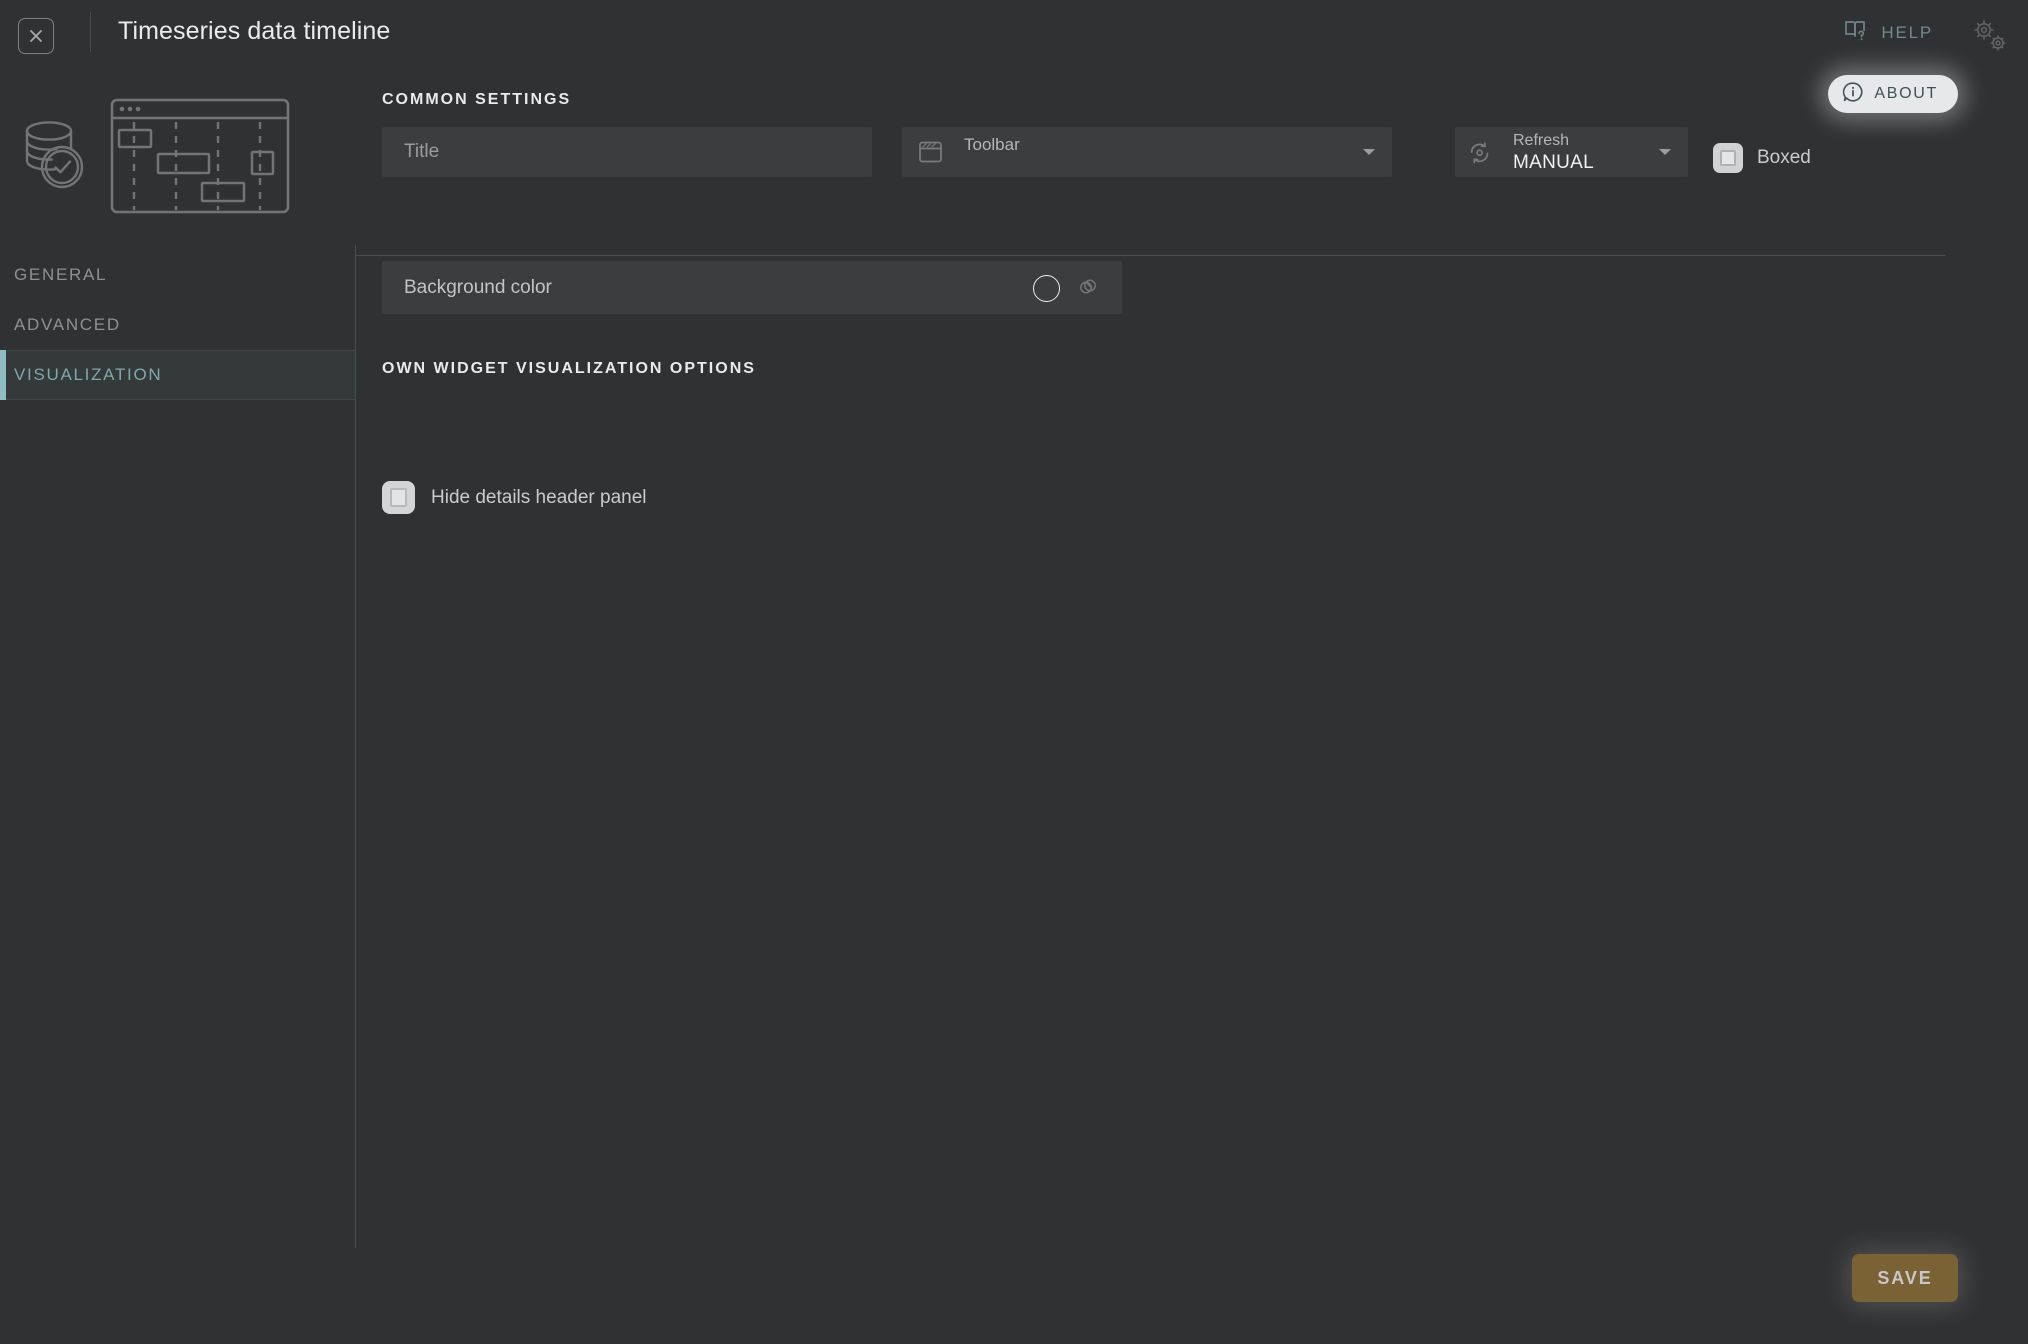  I want to click on boxed-checkbox: Boxed, so click(1762, 158).